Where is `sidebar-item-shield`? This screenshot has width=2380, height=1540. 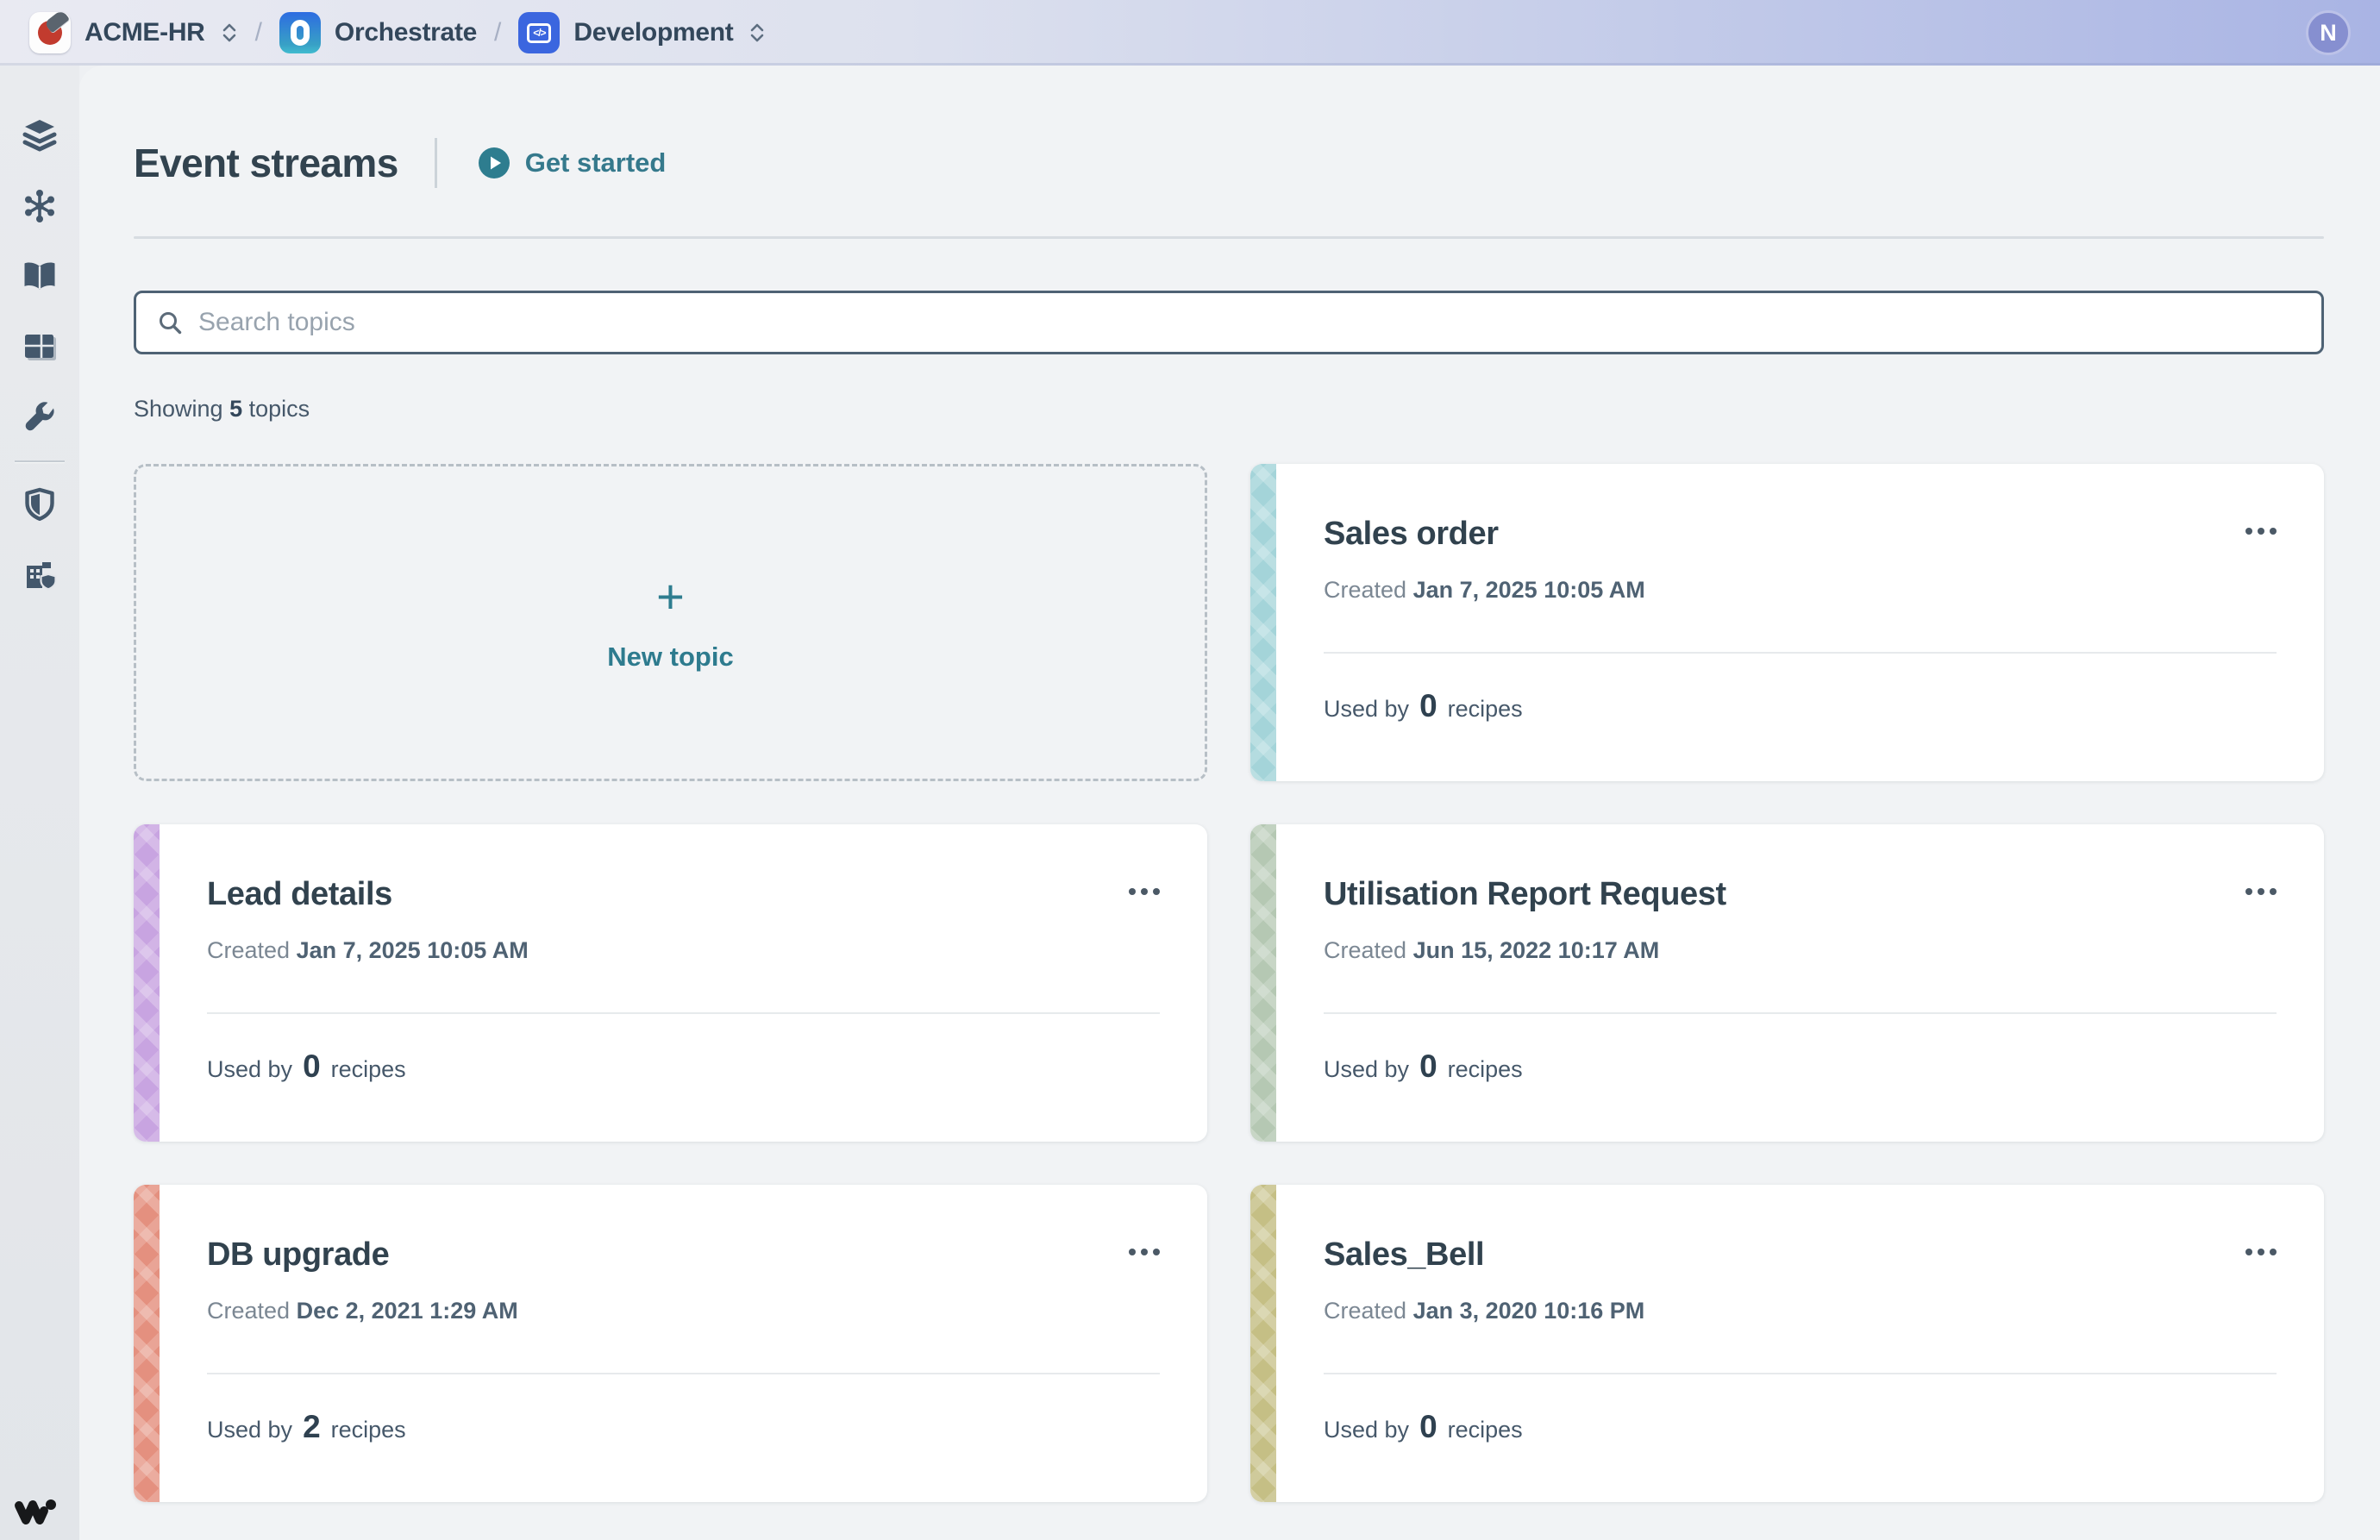 sidebar-item-shield is located at coordinates (40, 505).